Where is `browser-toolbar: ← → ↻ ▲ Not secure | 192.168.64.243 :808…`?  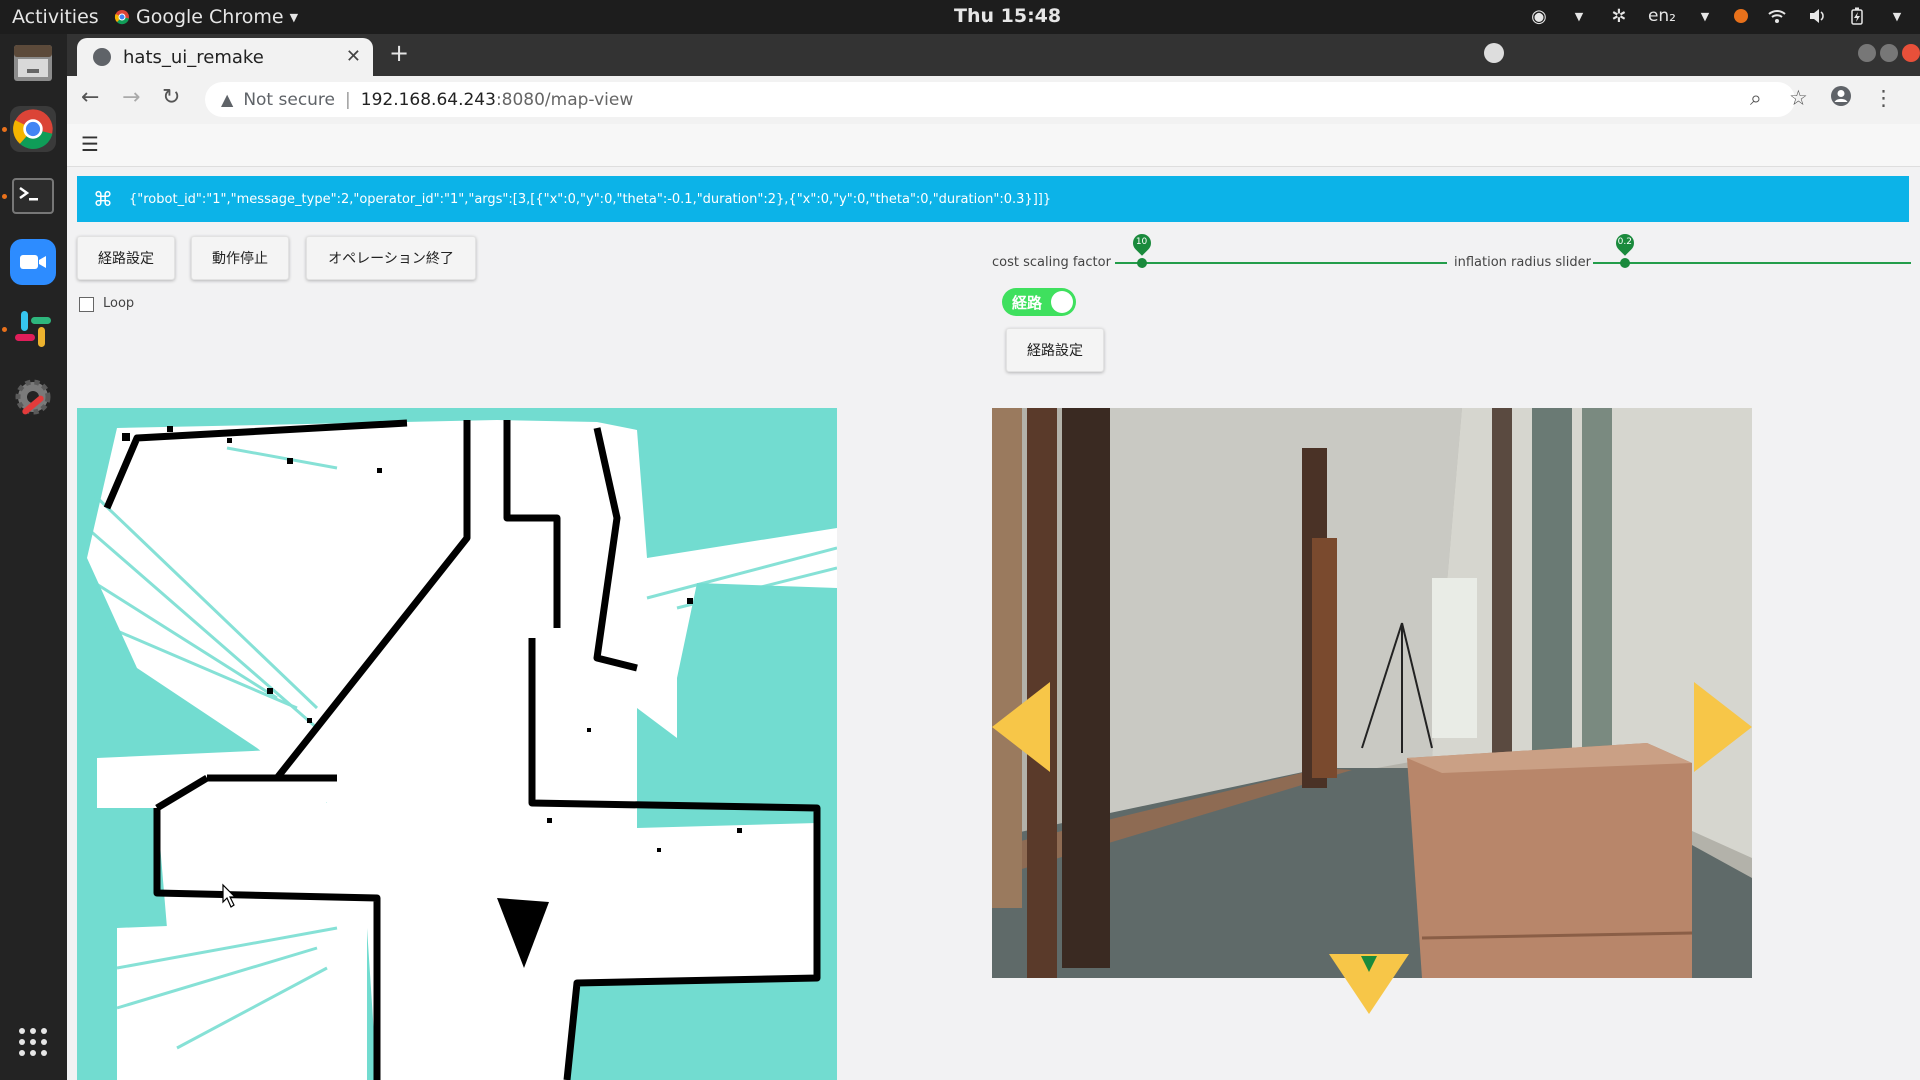 browser-toolbar: ← → ↻ ▲ Not secure | 192.168.64.243 :808… is located at coordinates (993, 100).